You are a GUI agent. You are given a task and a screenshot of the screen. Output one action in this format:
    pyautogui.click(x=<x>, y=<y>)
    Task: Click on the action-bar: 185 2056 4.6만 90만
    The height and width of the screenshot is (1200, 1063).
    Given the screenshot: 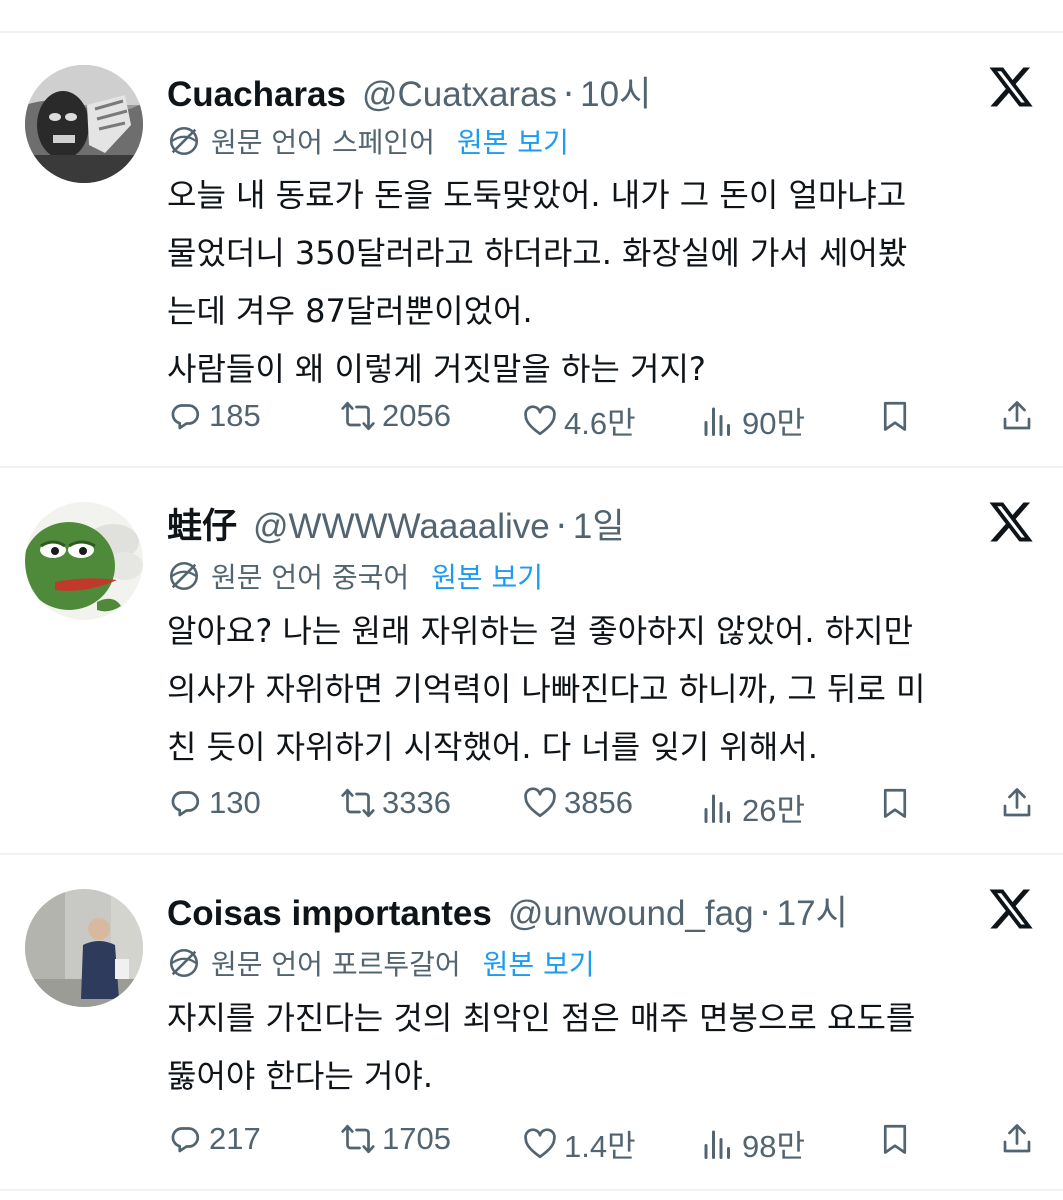 What is the action you would take?
    pyautogui.click(x=602, y=419)
    